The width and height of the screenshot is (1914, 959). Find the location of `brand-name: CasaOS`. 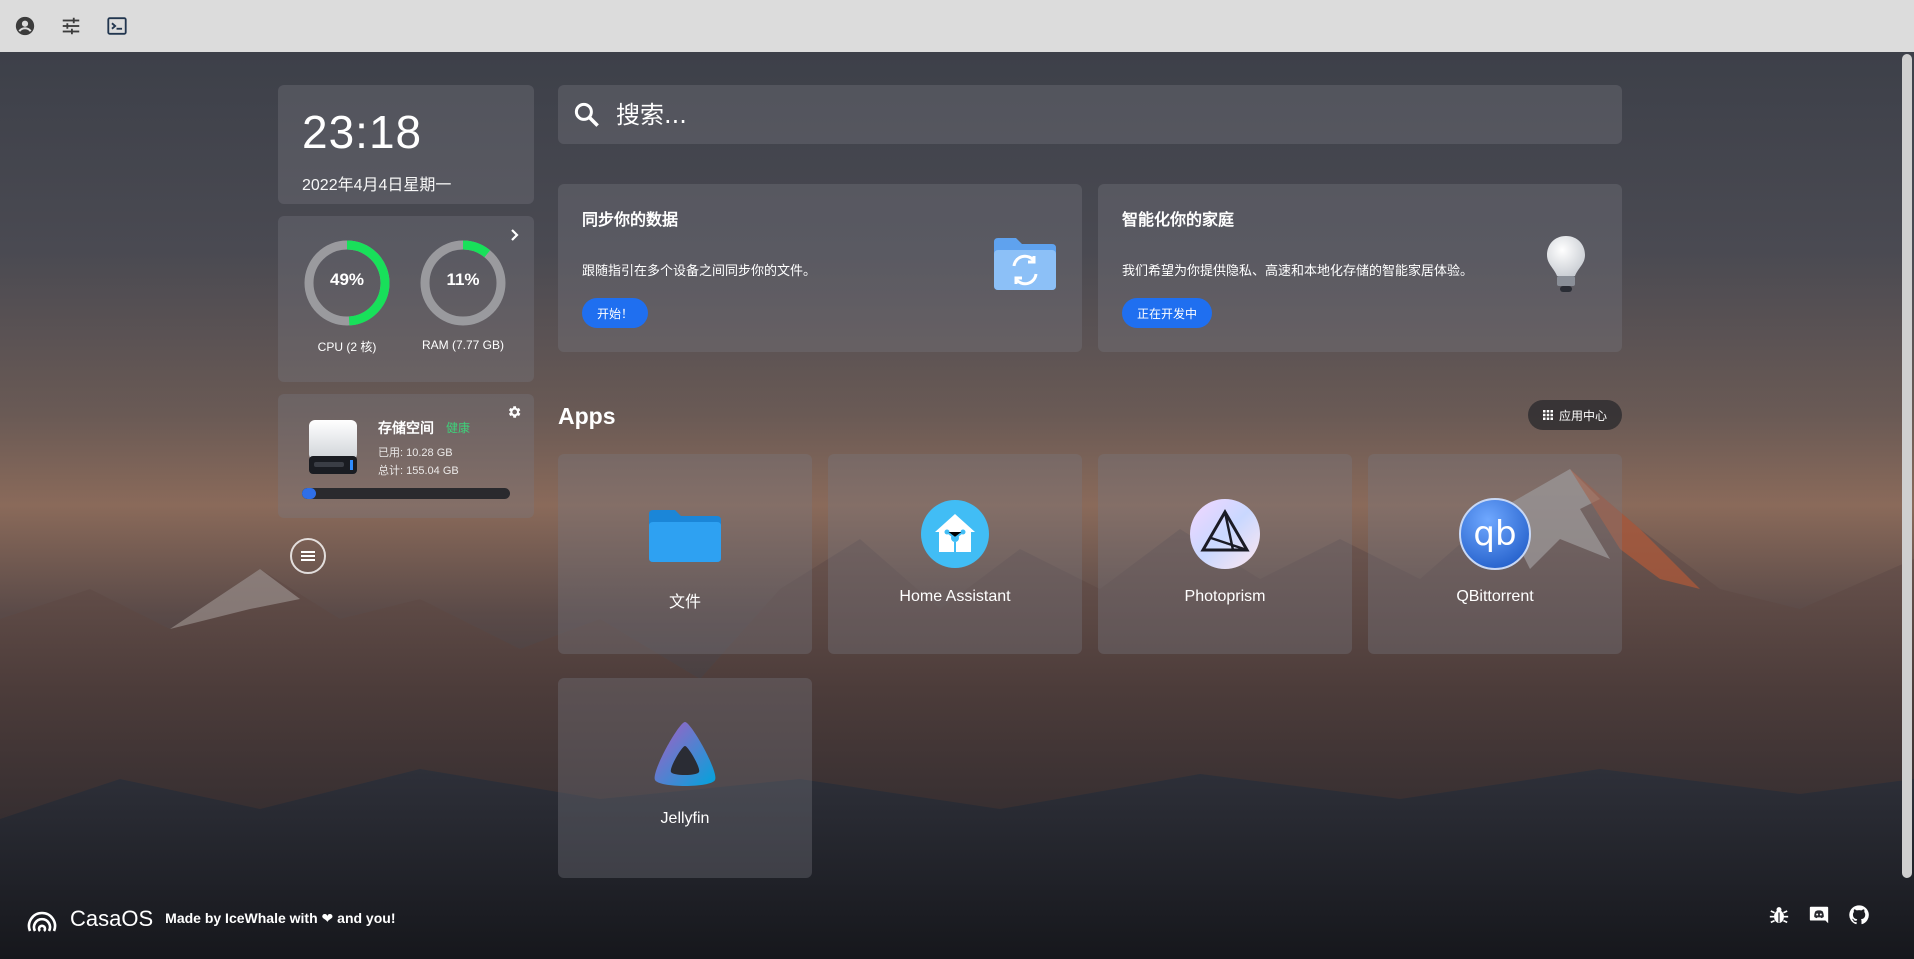

brand-name: CasaOS is located at coordinates (112, 918).